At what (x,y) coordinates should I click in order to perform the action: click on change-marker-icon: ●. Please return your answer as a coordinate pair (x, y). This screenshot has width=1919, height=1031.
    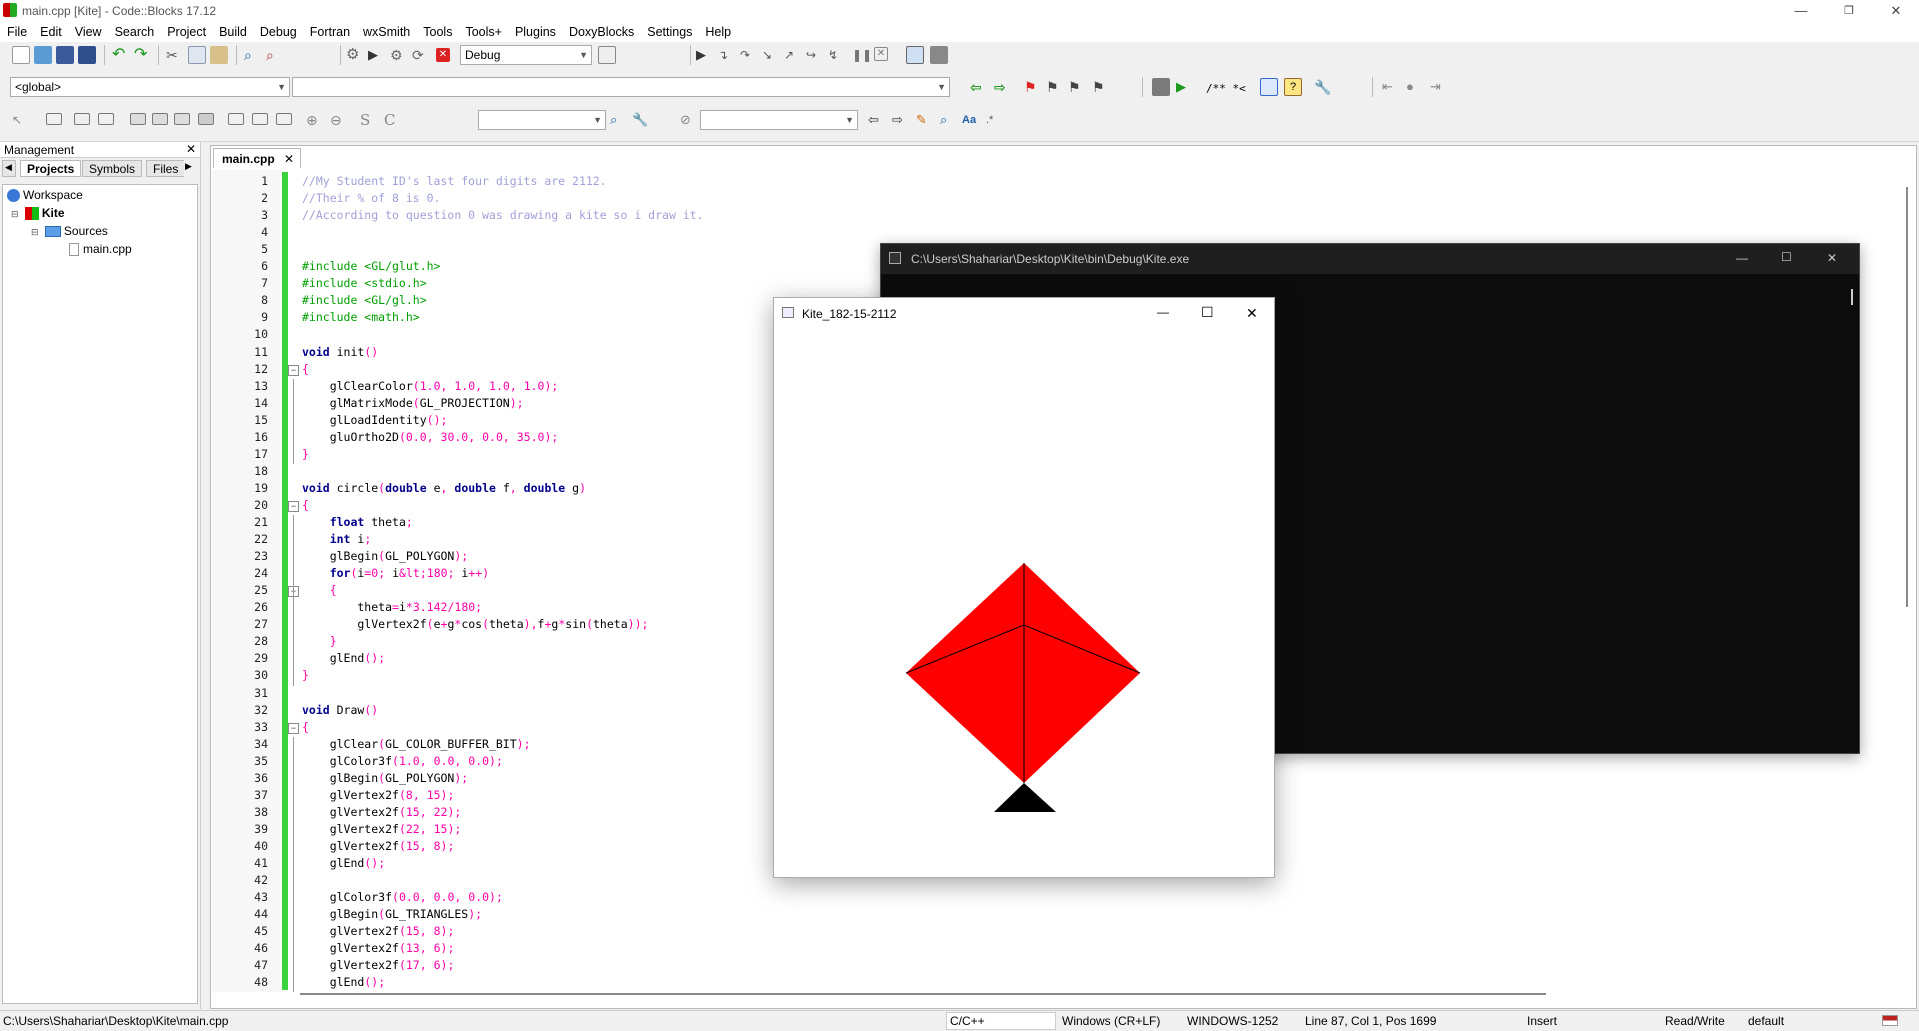
    Looking at the image, I should click on (1415, 87).